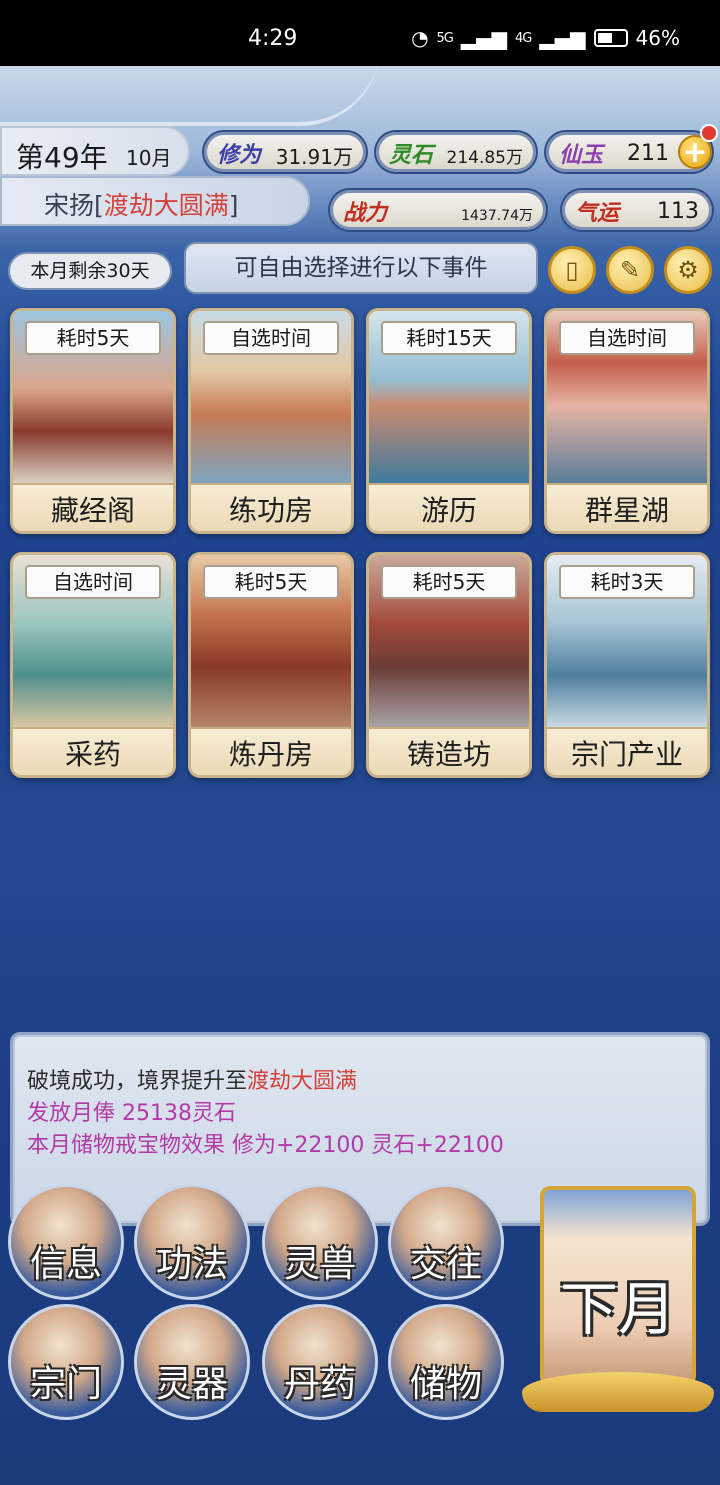  What do you see at coordinates (438, 210) in the screenshot?
I see `zhanli-resource: 战力 1437.74万` at bounding box center [438, 210].